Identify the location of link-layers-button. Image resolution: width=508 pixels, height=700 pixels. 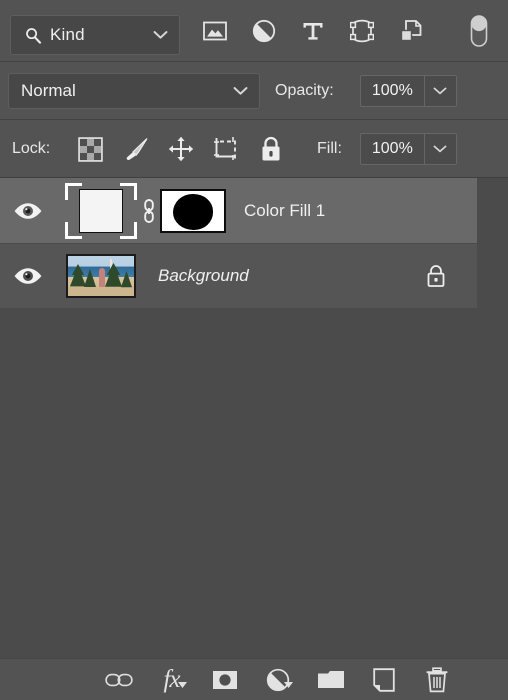
(118, 679).